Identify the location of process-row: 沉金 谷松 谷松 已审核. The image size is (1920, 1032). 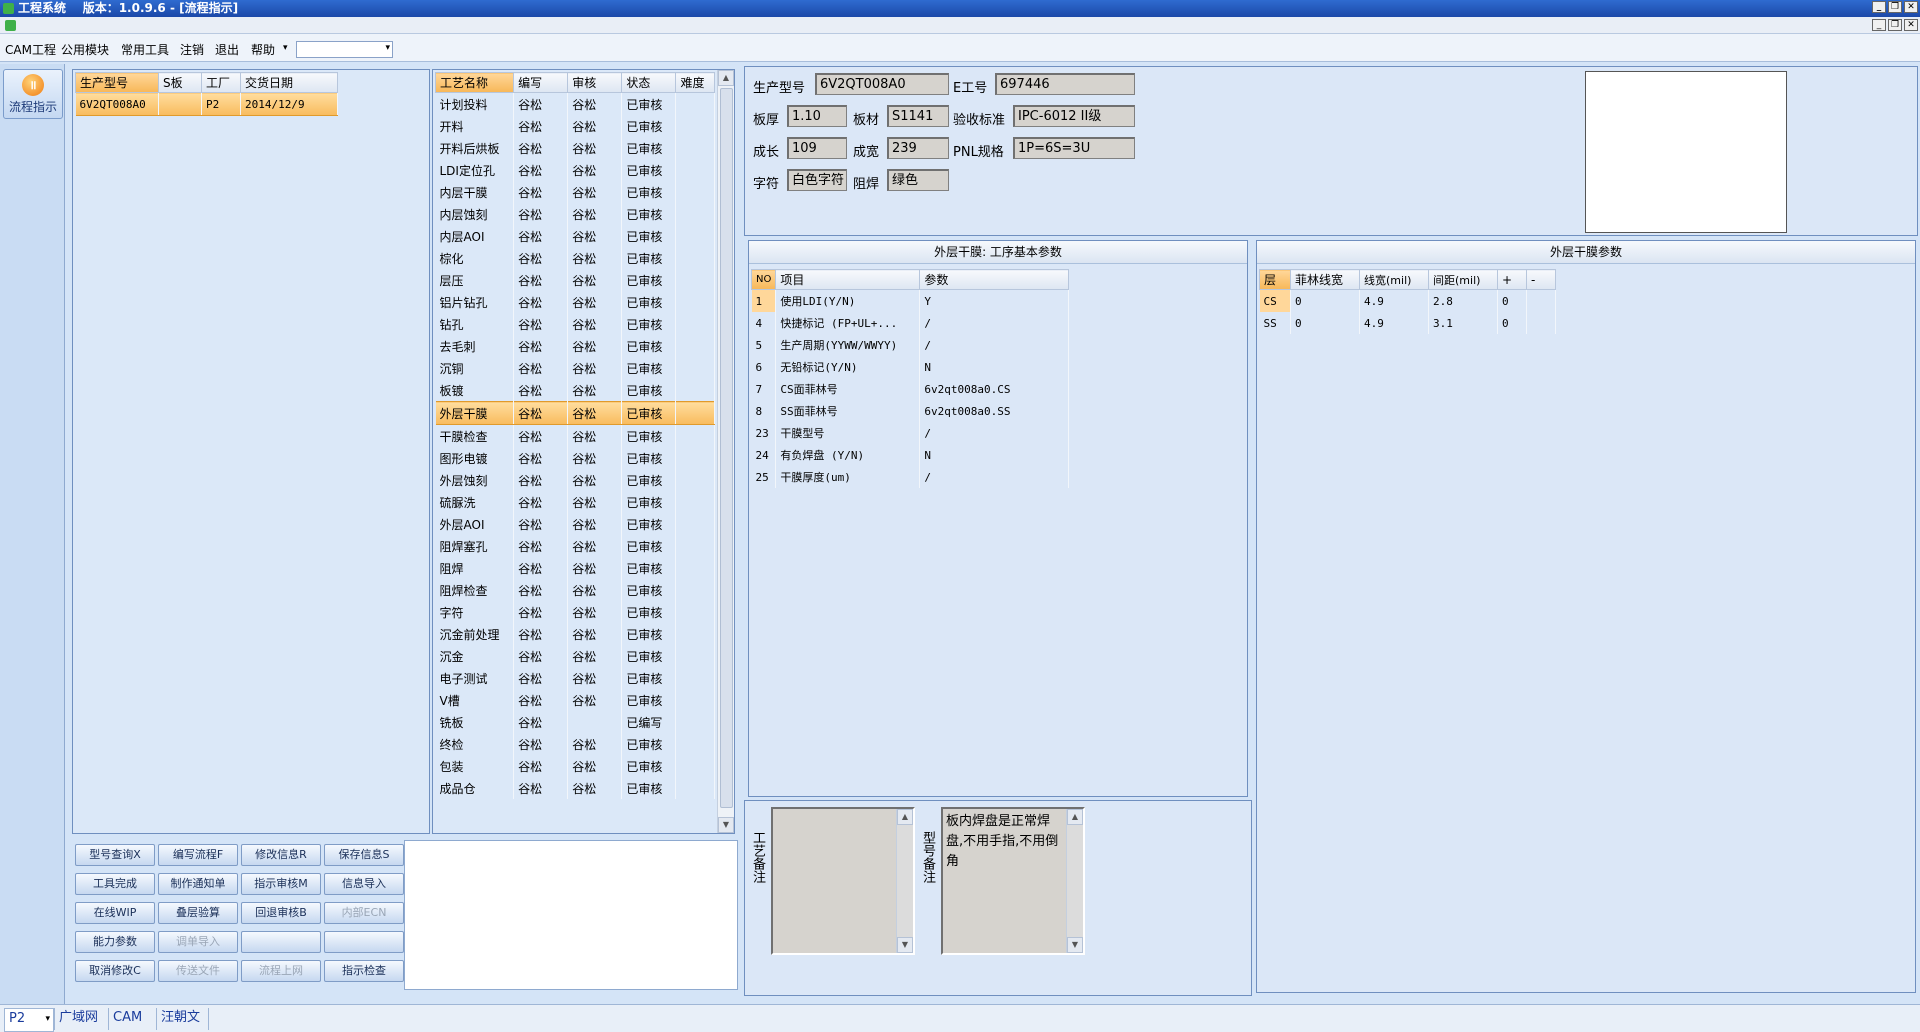
(575, 656).